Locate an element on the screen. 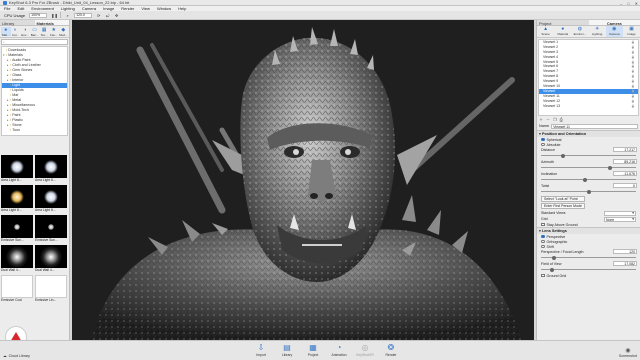 This screenshot has height=360, width=640. project-section-image: ▣ Image is located at coordinates (631, 31).